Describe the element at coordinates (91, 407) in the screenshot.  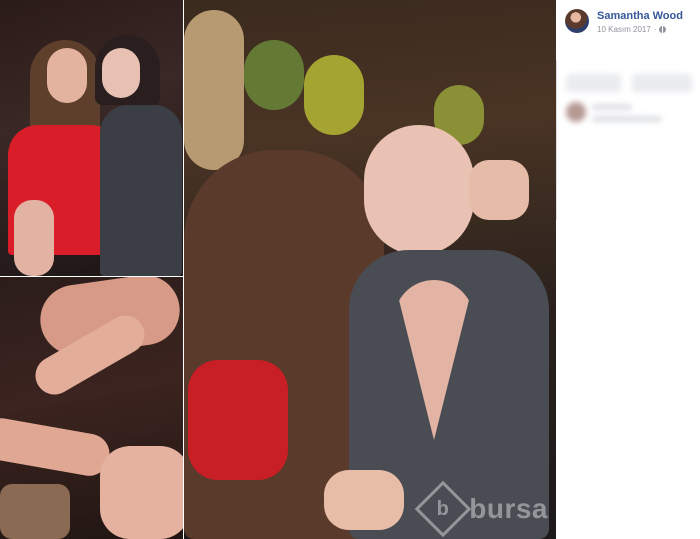
I see `photo-bottom-left` at that location.